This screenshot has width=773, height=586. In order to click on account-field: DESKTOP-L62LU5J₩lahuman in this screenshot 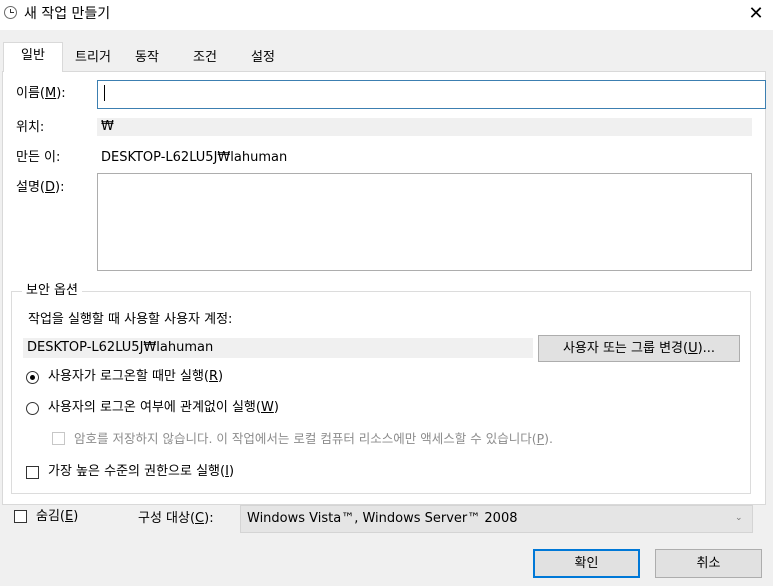, I will do `click(278, 348)`.